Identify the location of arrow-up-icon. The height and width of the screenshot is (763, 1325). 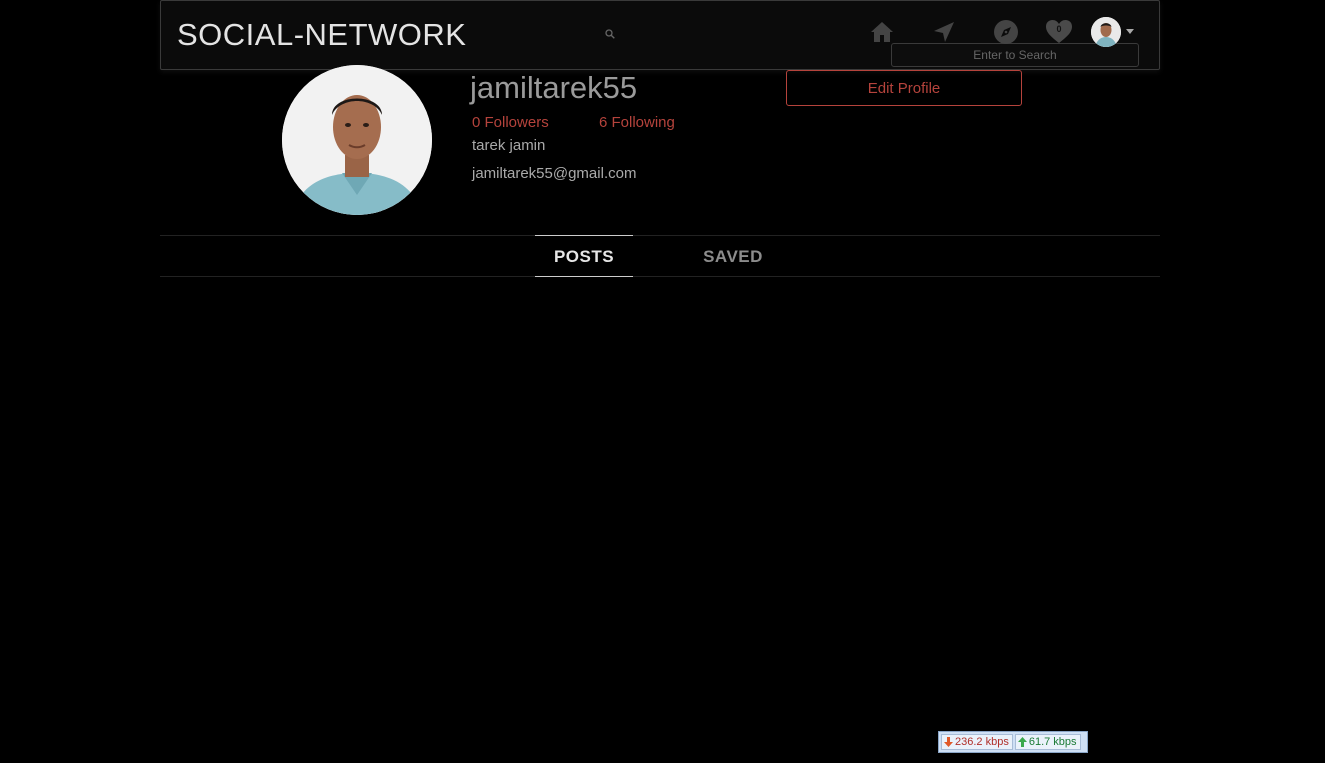
(1022, 742).